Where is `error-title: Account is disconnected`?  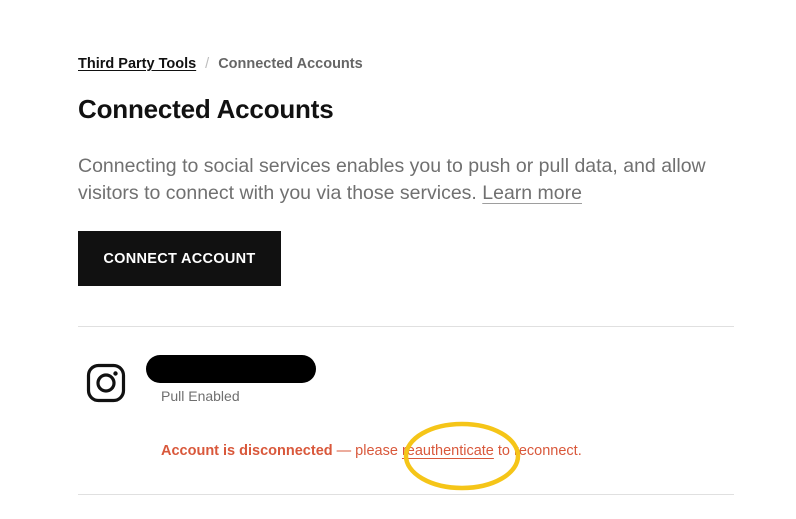 error-title: Account is disconnected is located at coordinates (247, 451).